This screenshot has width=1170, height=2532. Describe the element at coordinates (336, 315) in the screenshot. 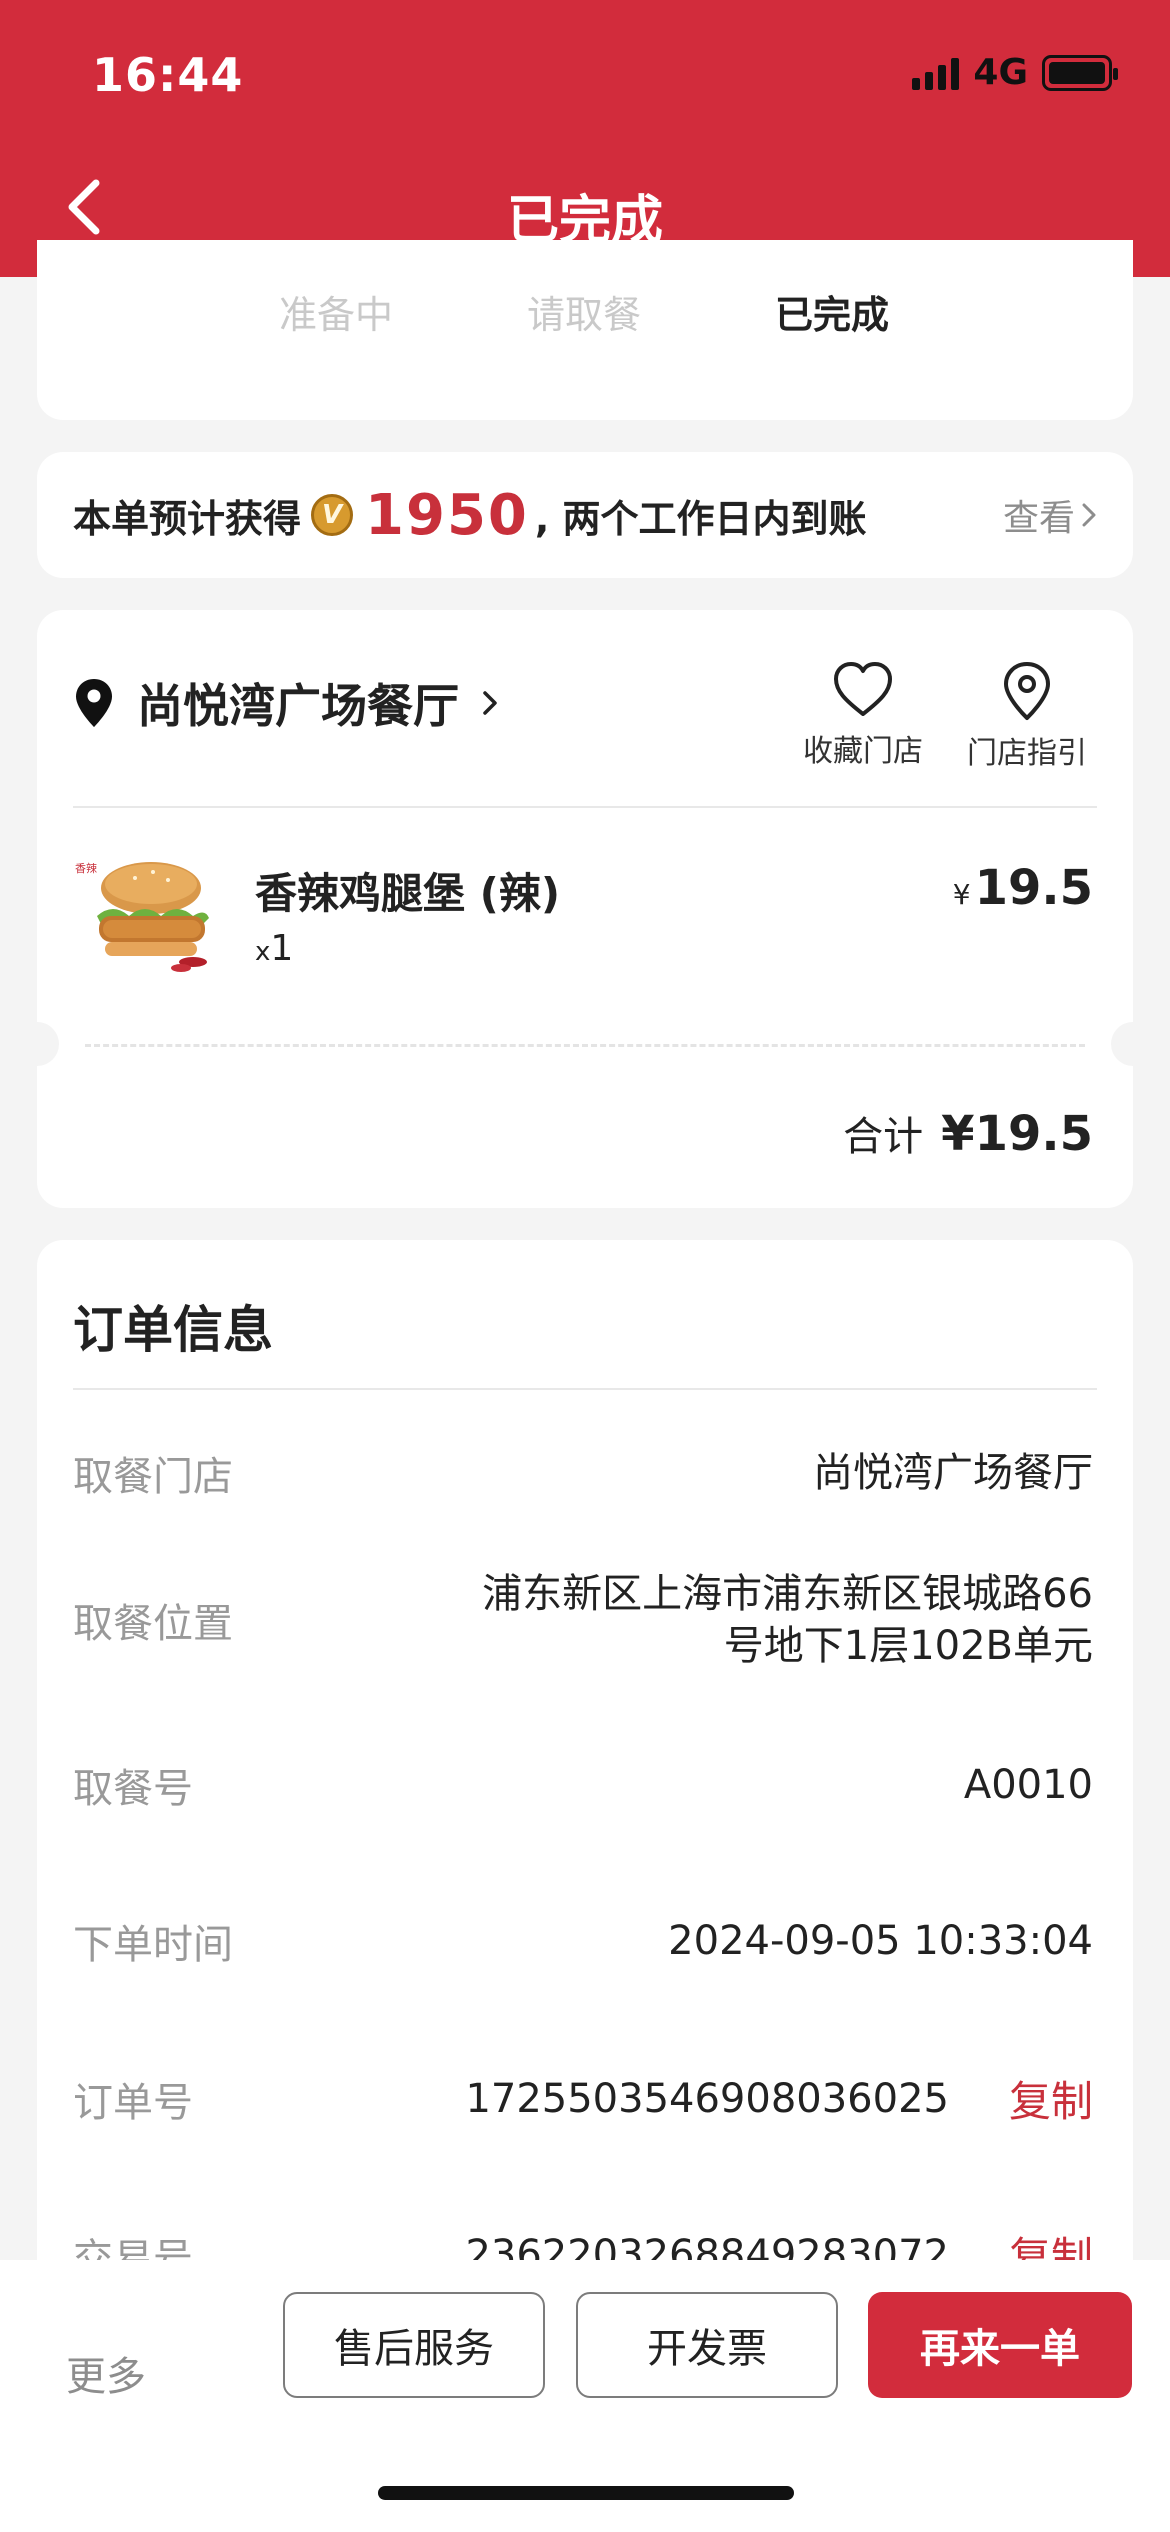

I see `step-preparing: 准备中` at that location.